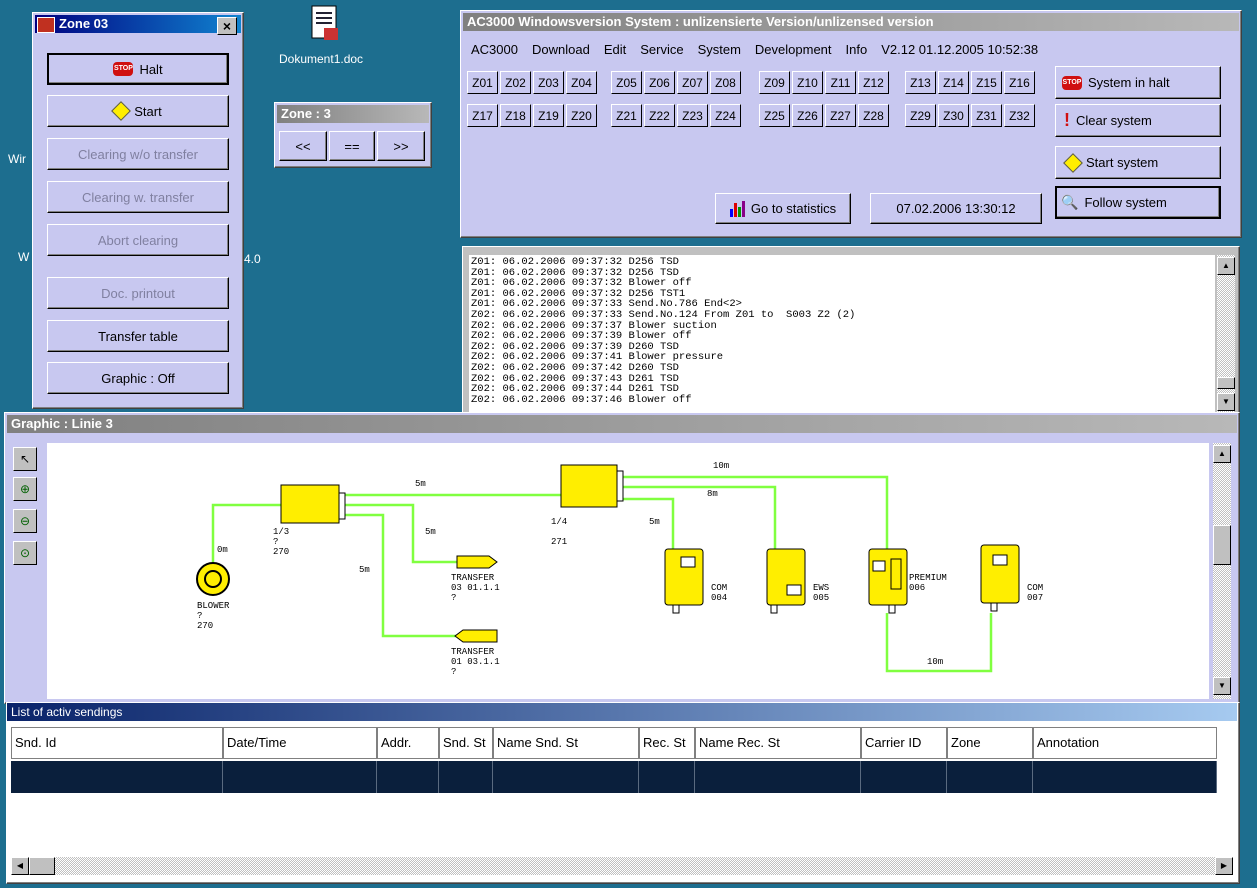 Image resolution: width=1257 pixels, height=888 pixels. I want to click on zone-eq-label: ==, so click(352, 146).